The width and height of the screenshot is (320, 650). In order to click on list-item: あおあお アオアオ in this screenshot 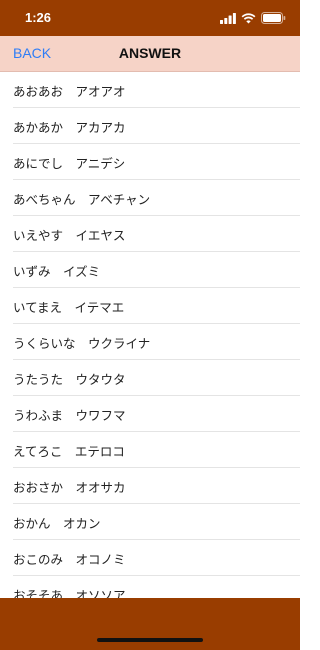, I will do `click(150, 90)`.